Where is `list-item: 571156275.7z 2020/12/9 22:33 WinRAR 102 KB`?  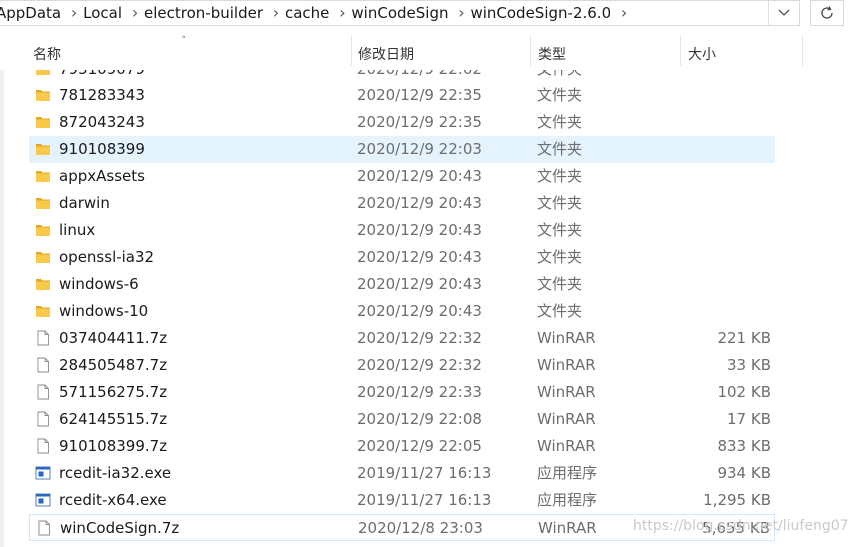 list-item: 571156275.7z 2020/12/9 22:33 WinRAR 102 KB is located at coordinates (402, 392).